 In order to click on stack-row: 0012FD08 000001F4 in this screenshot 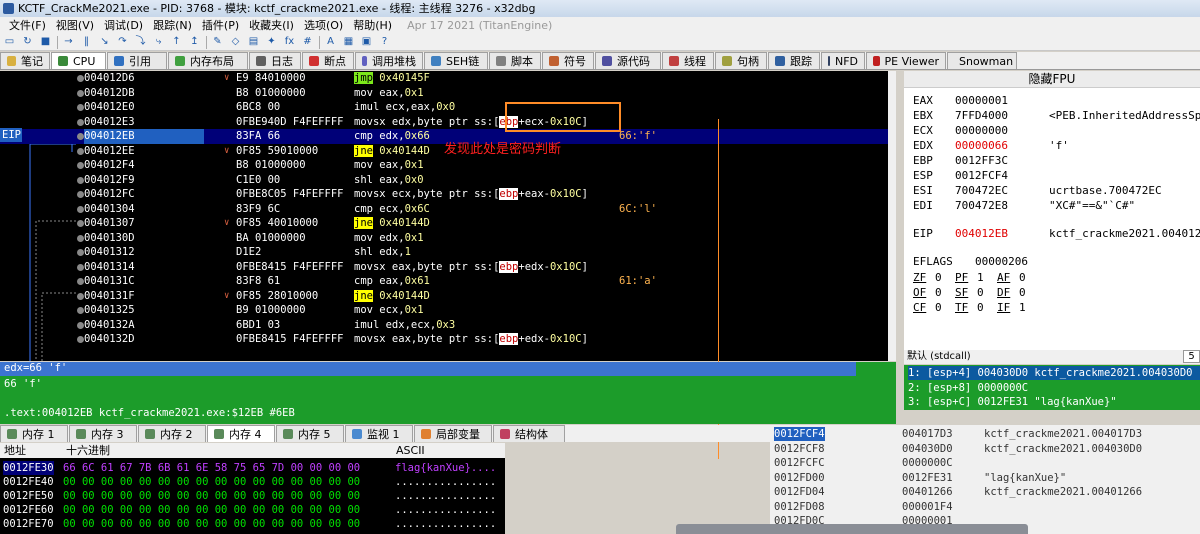, I will do `click(985, 507)`.